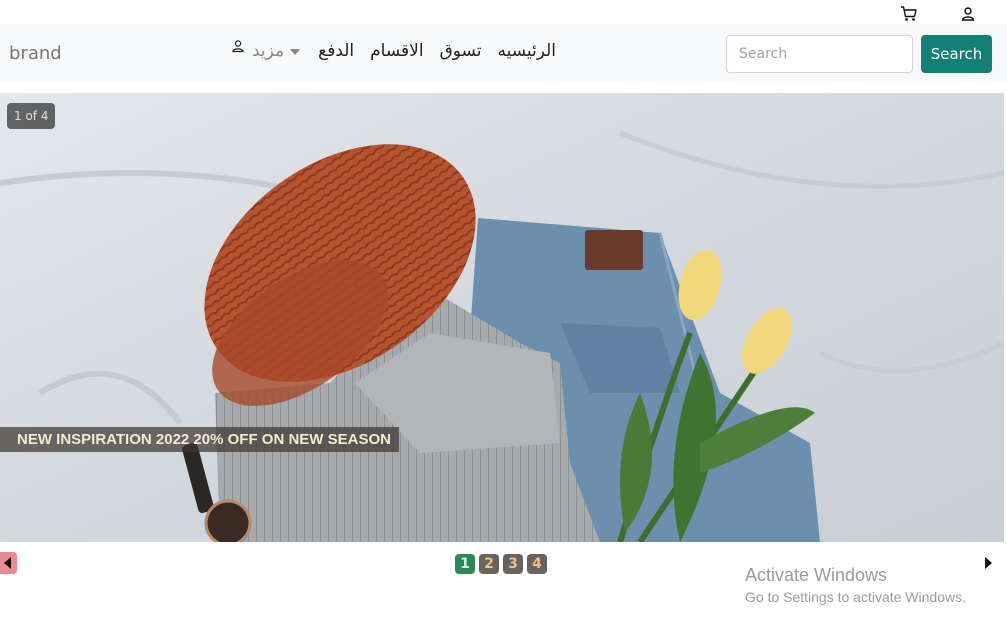 The image size is (1007, 640). I want to click on nav-links: مزيد الدفع الاقسام تسوق الرئيسيه, so click(402, 50).